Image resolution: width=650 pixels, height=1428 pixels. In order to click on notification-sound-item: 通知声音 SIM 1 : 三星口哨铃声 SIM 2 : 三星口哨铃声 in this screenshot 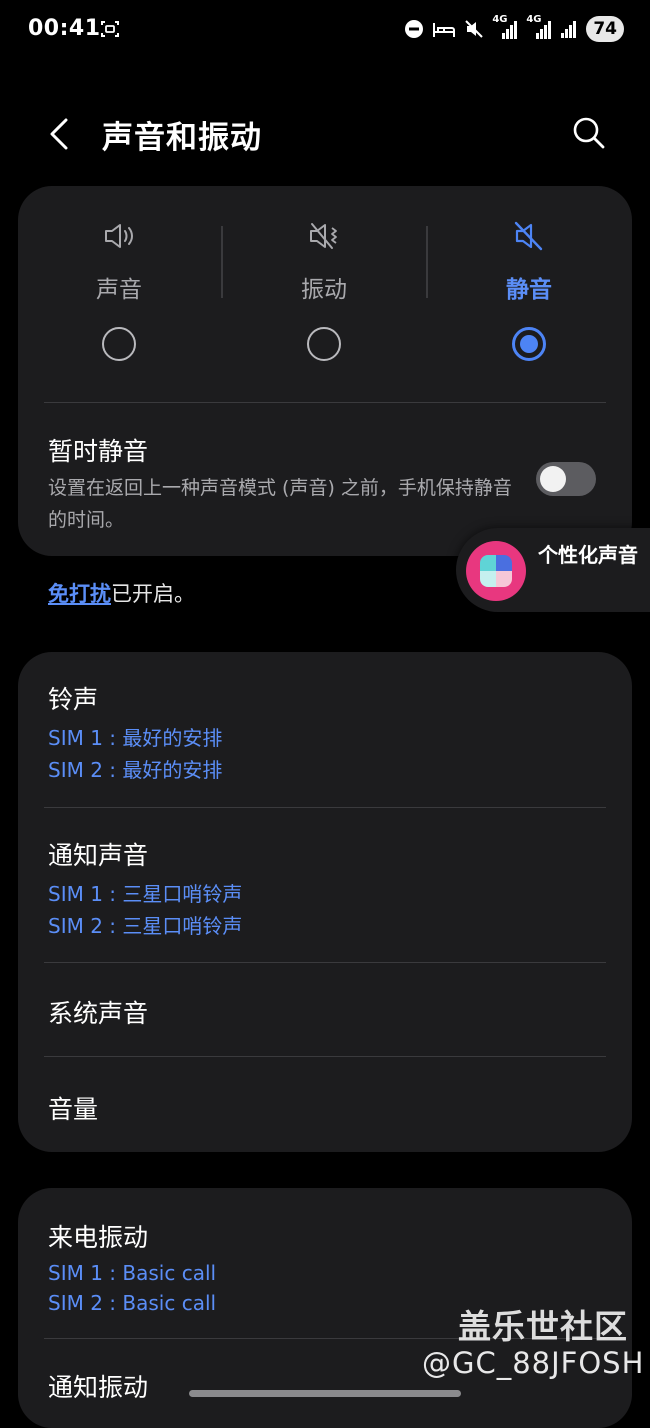, I will do `click(145, 889)`.